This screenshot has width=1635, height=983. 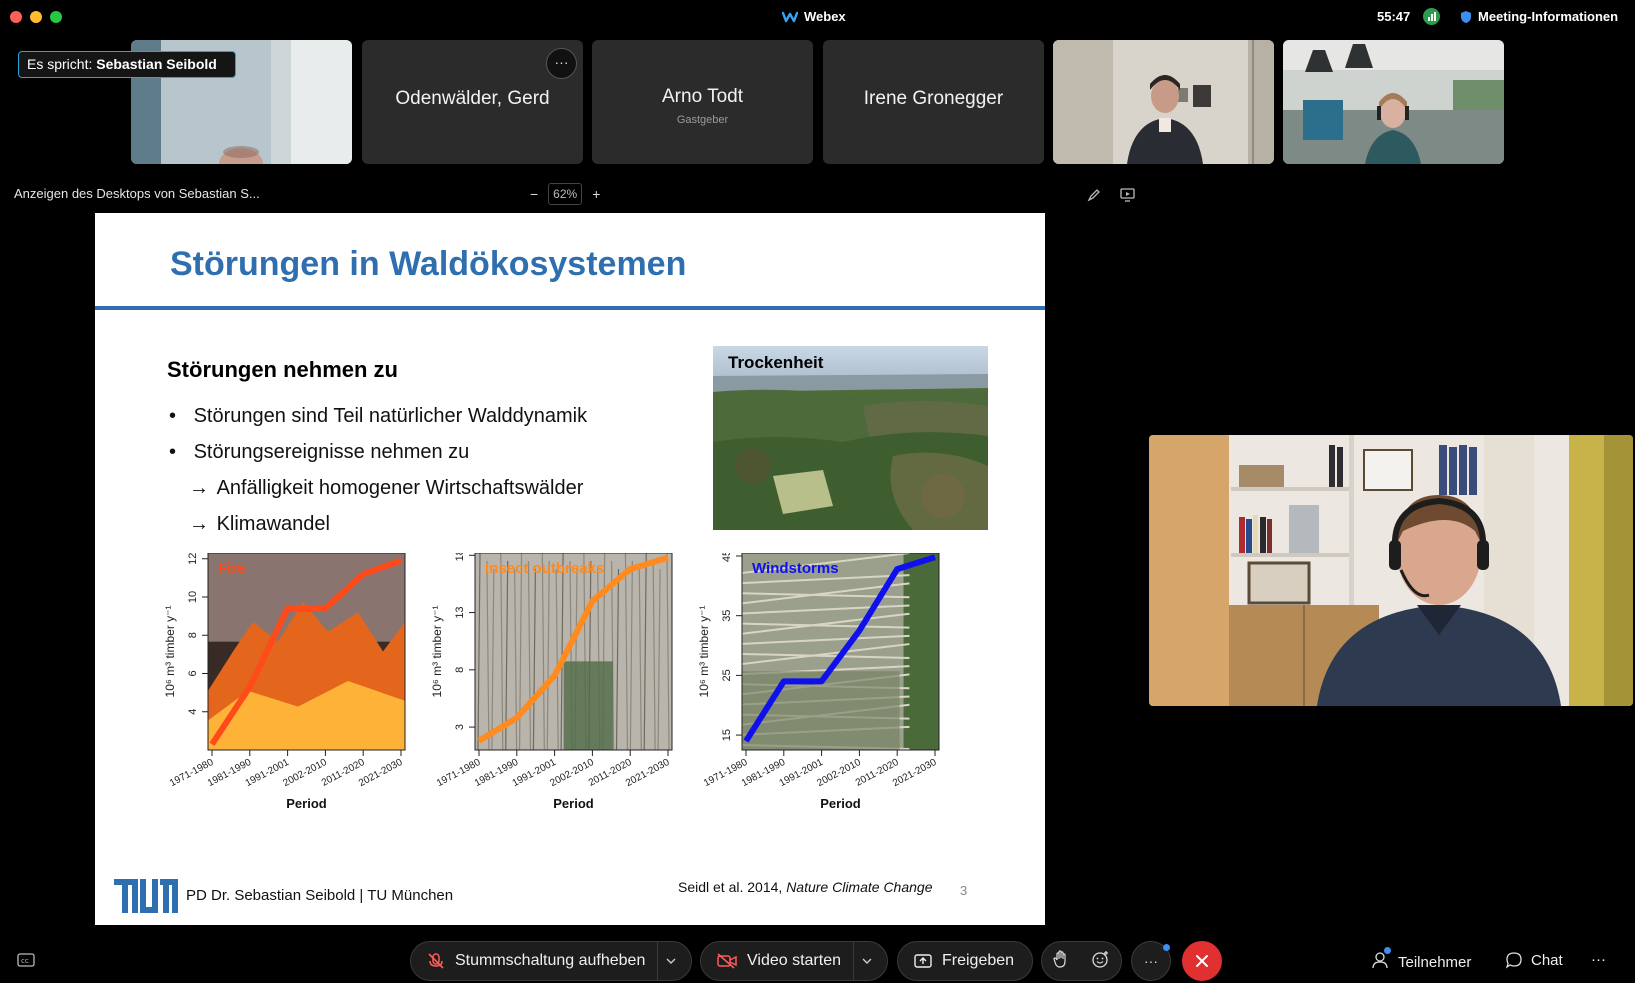 I want to click on y-tick-label: 6, so click(x=193, y=673).